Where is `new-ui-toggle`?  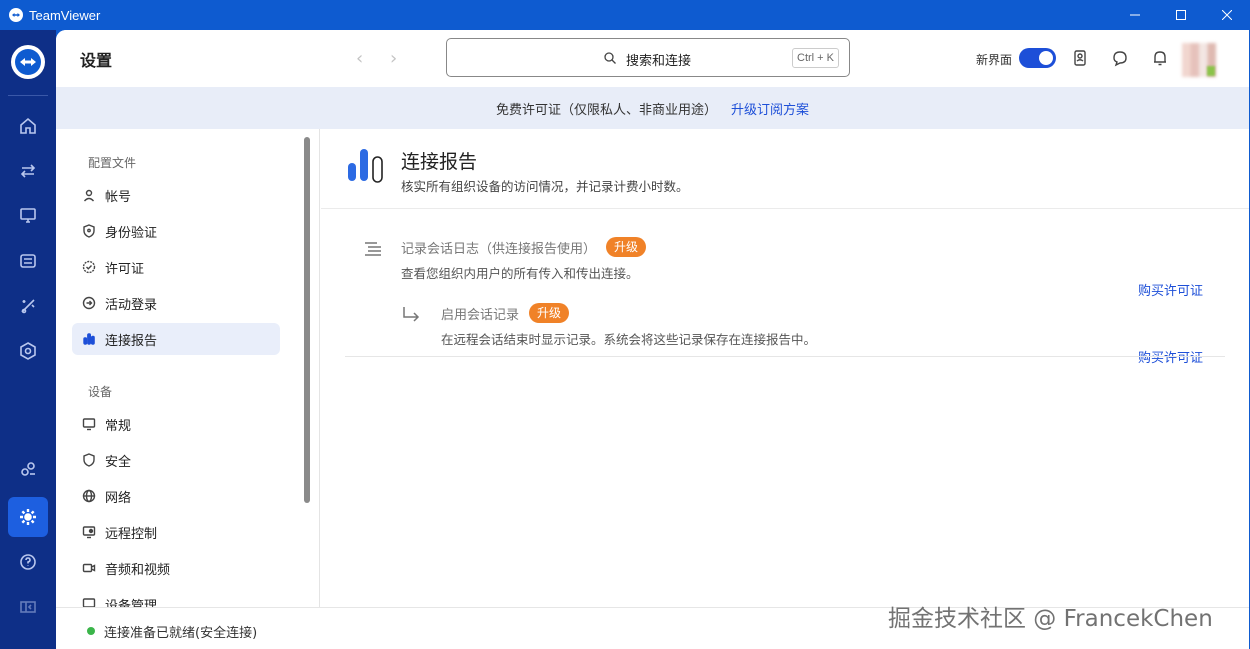 new-ui-toggle is located at coordinates (1037, 58).